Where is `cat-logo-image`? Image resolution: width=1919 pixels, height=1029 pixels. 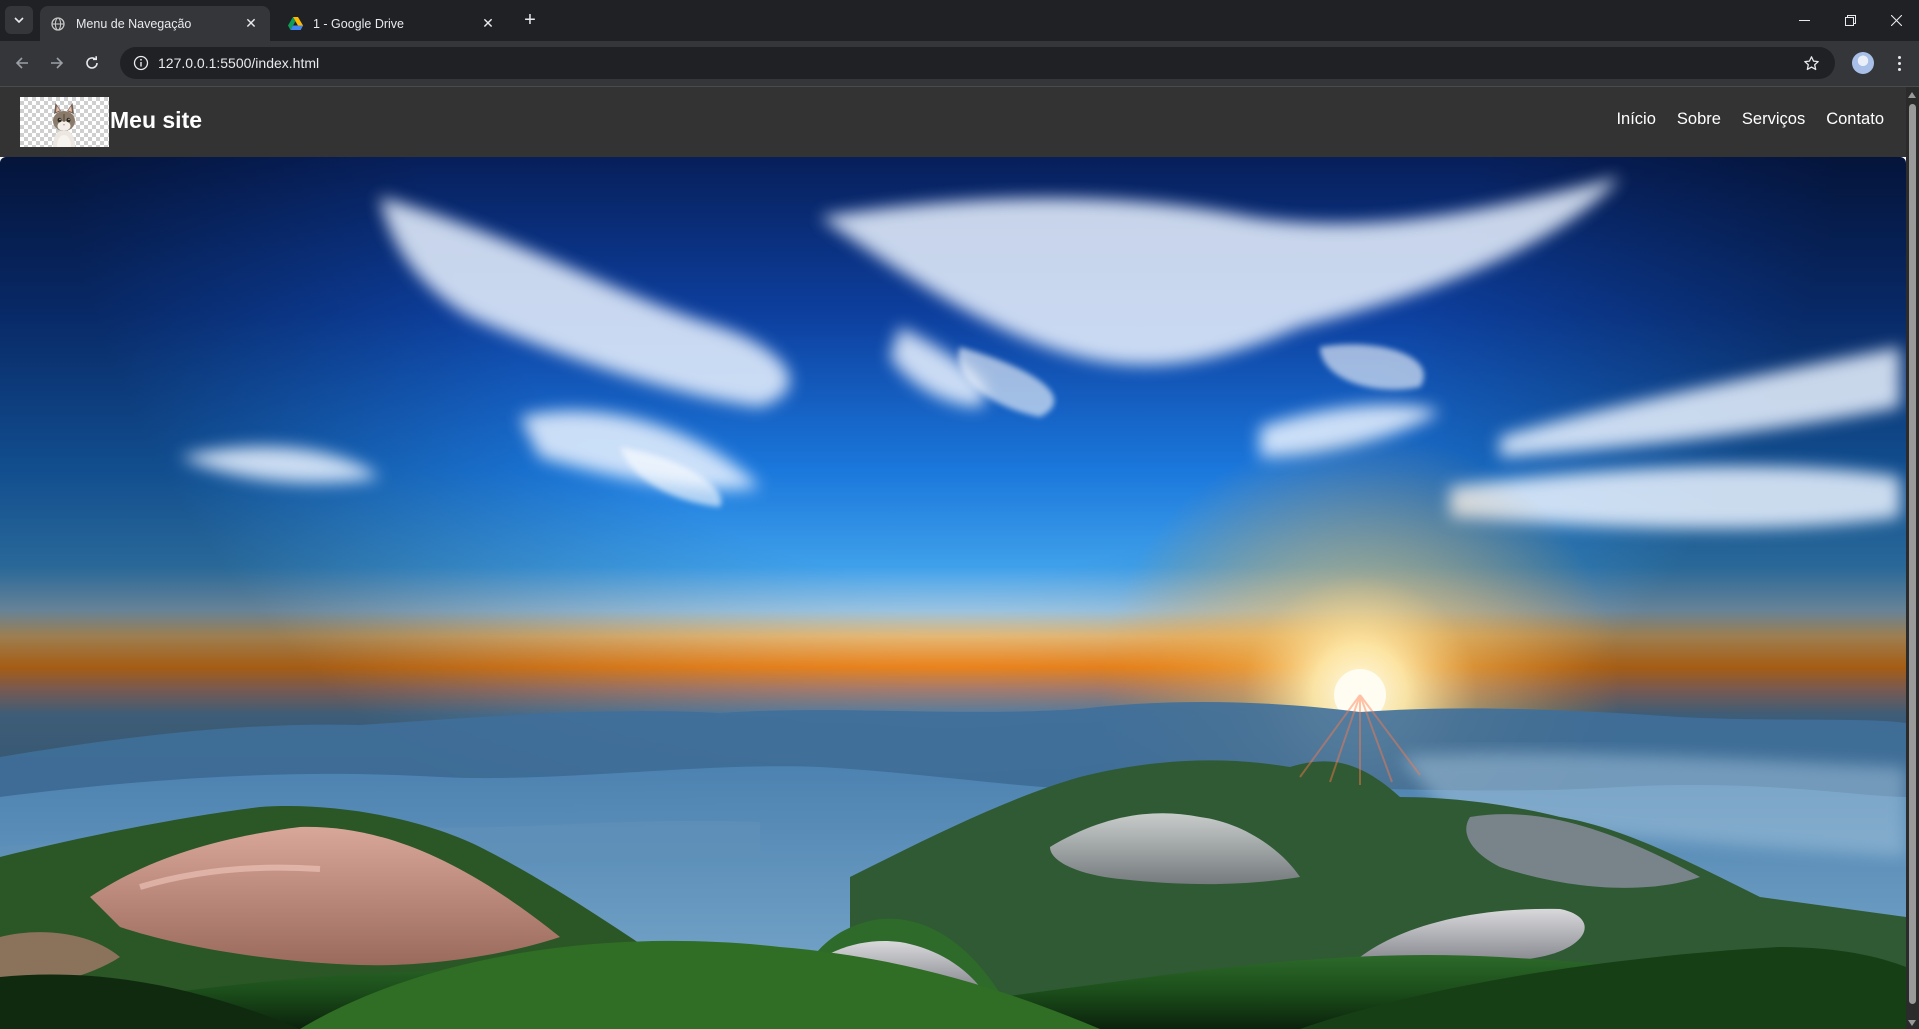 cat-logo-image is located at coordinates (64, 125).